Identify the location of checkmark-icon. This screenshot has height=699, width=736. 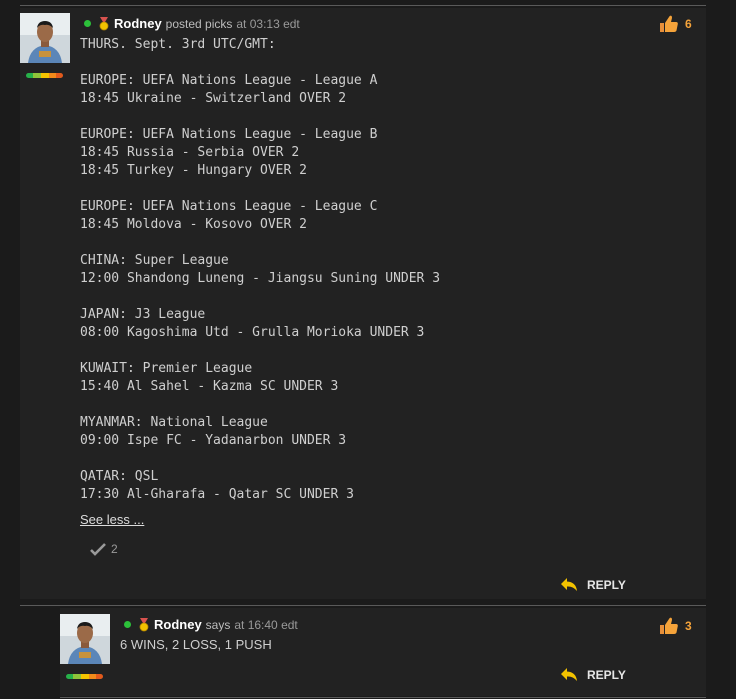
(98, 549).